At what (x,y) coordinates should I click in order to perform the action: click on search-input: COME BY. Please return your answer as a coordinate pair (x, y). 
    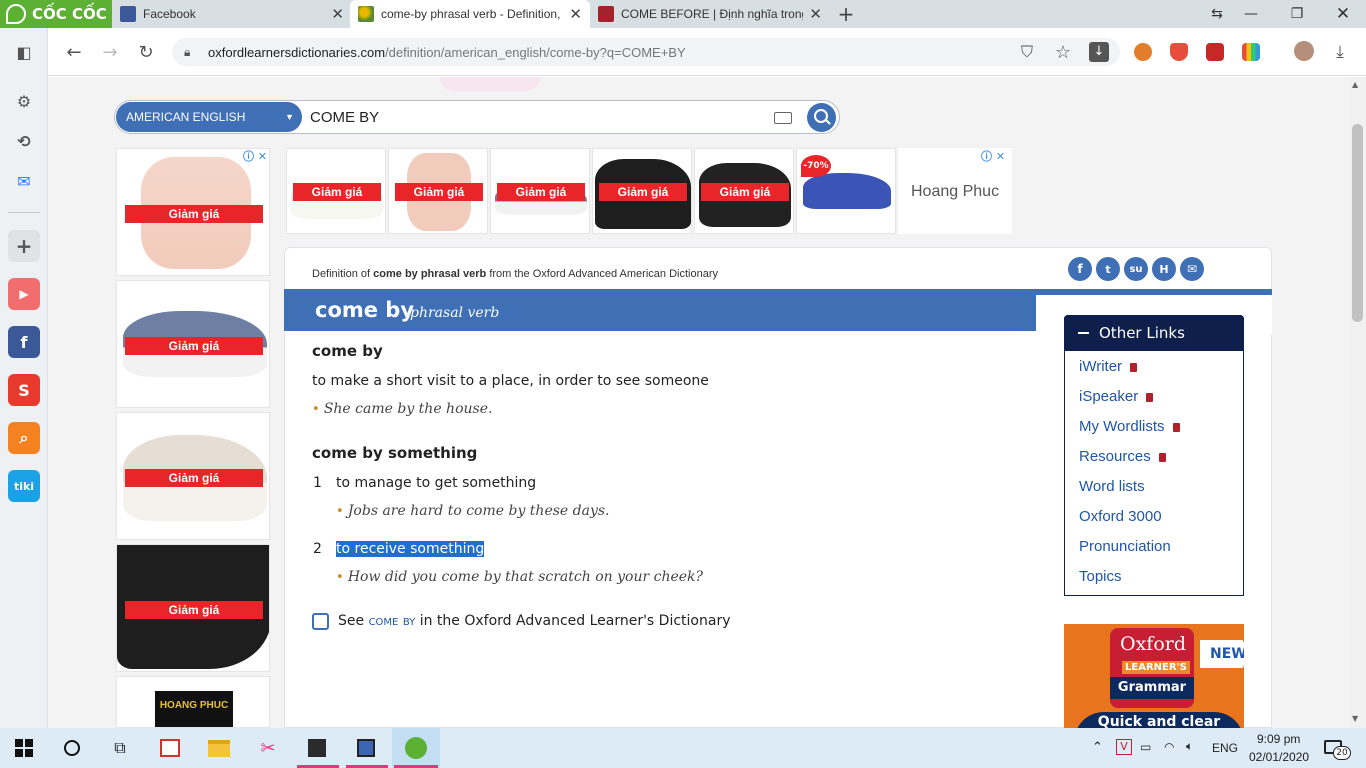
    Looking at the image, I should click on (344, 117).